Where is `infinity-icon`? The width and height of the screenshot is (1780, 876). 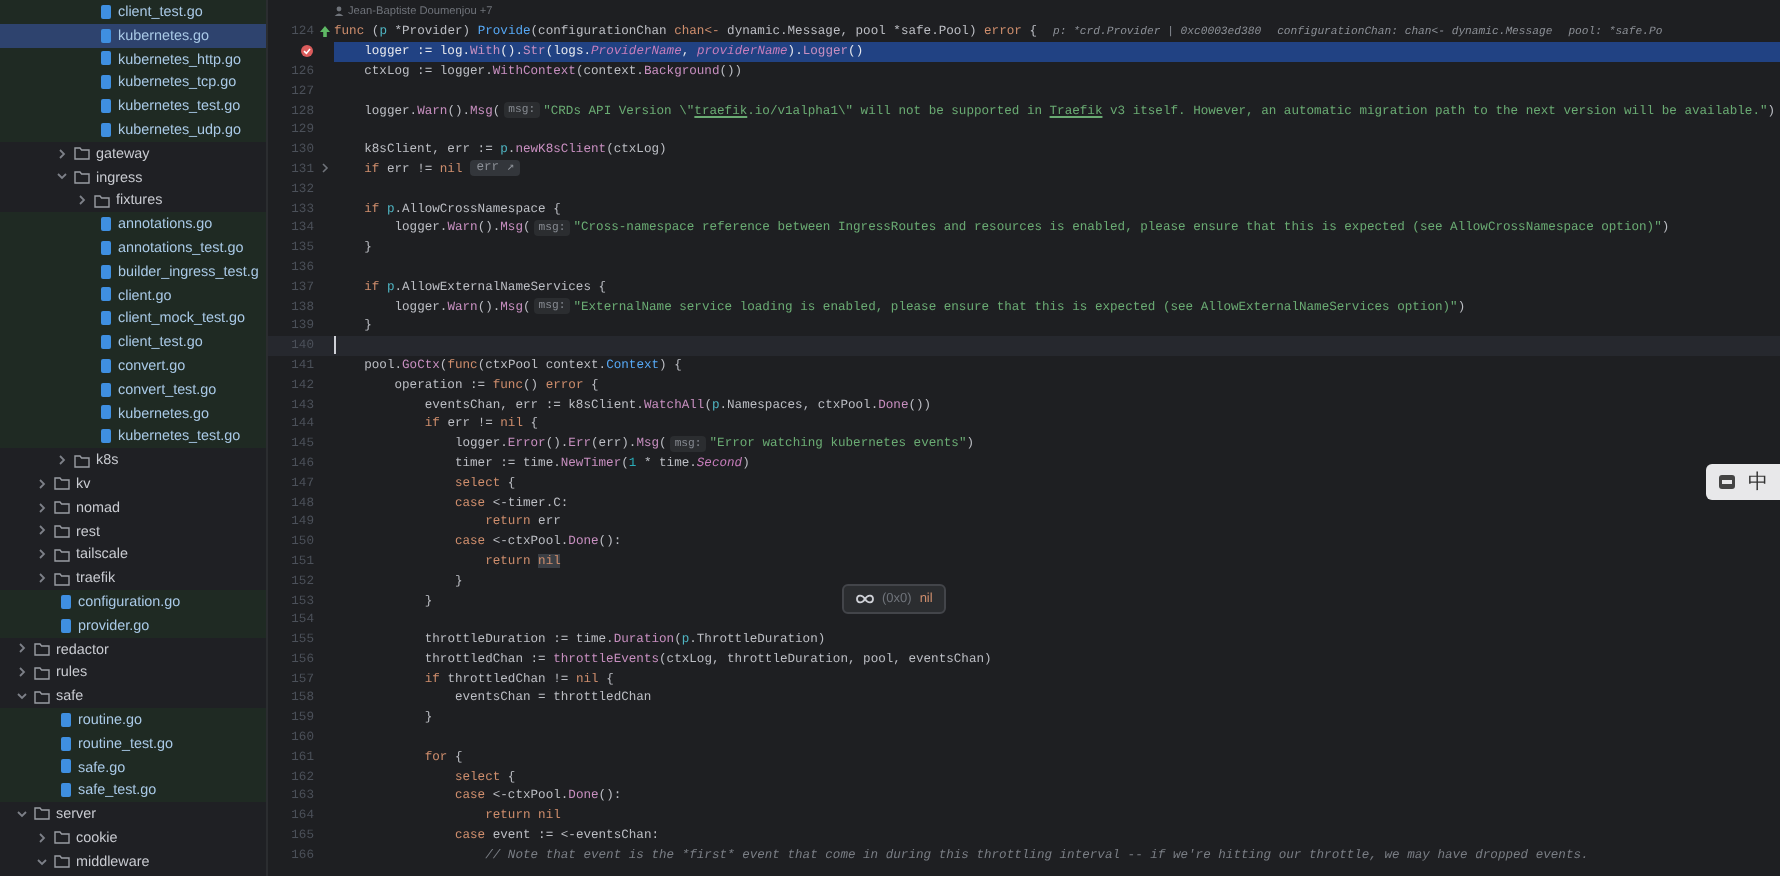
infinity-icon is located at coordinates (865, 599).